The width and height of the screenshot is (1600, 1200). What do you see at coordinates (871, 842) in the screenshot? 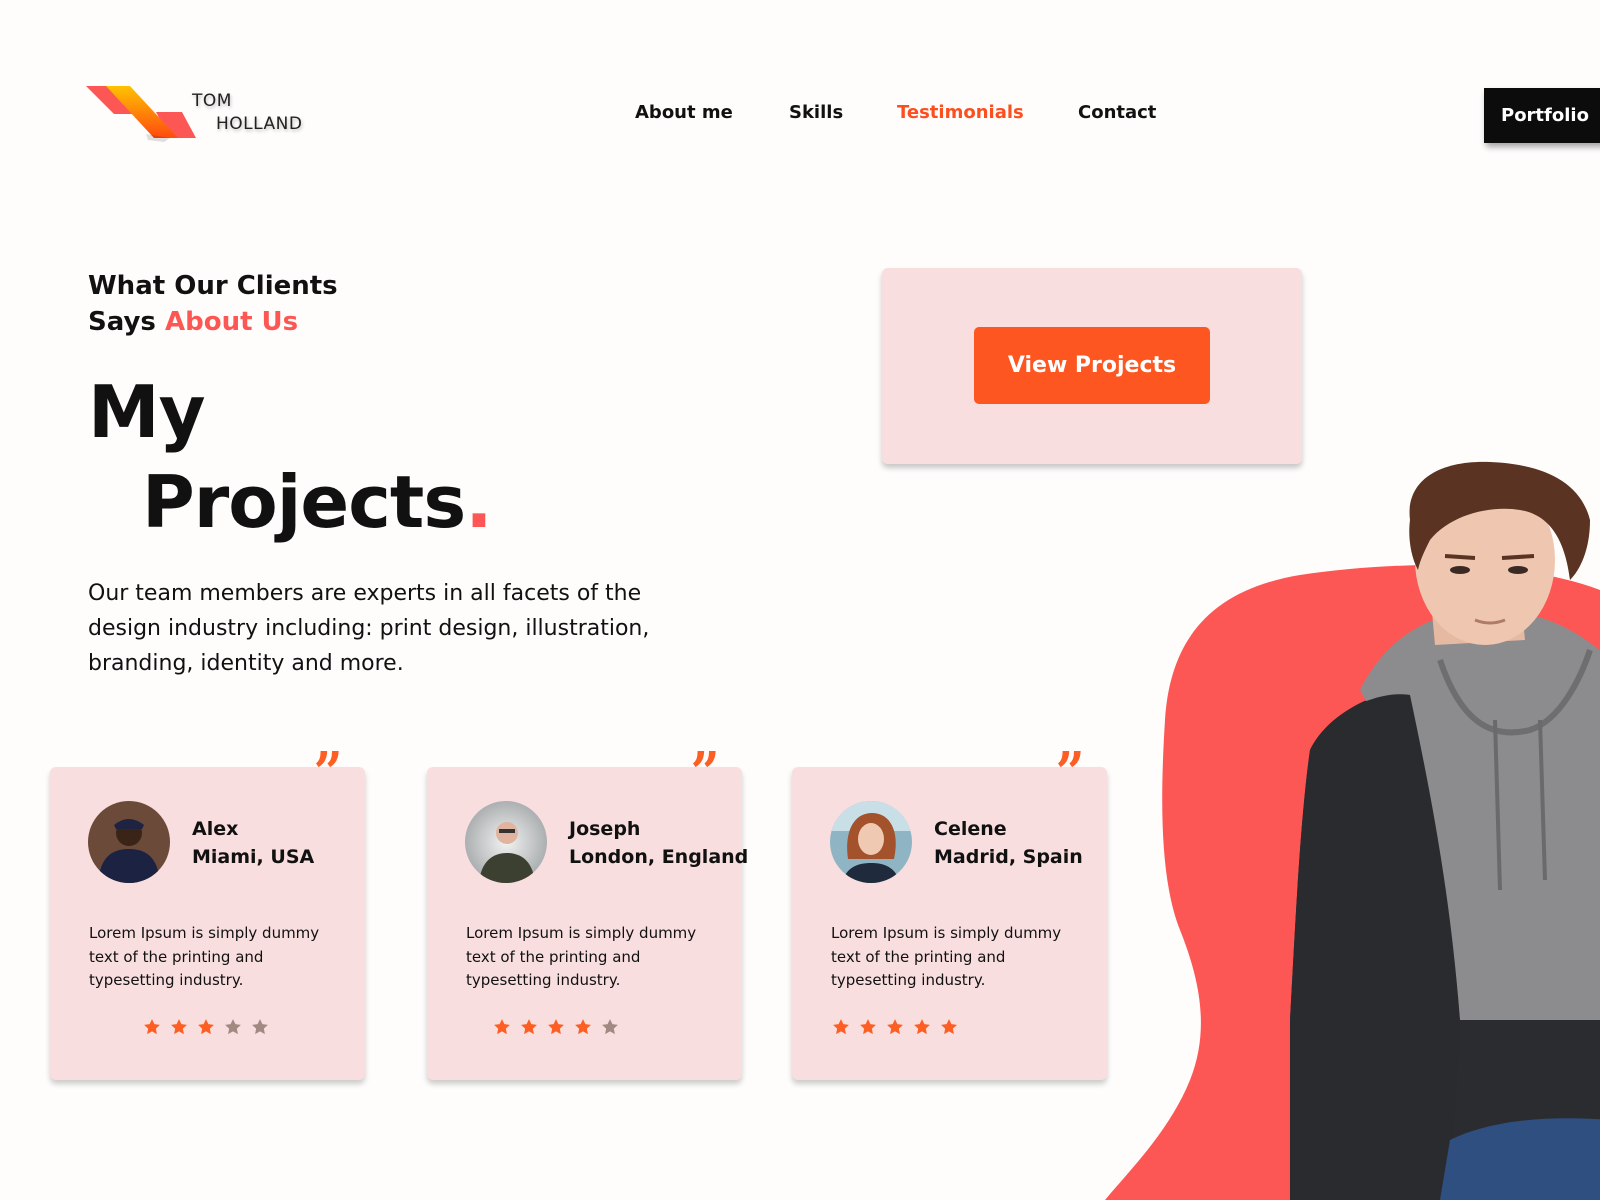
I see `avatar-celene` at bounding box center [871, 842].